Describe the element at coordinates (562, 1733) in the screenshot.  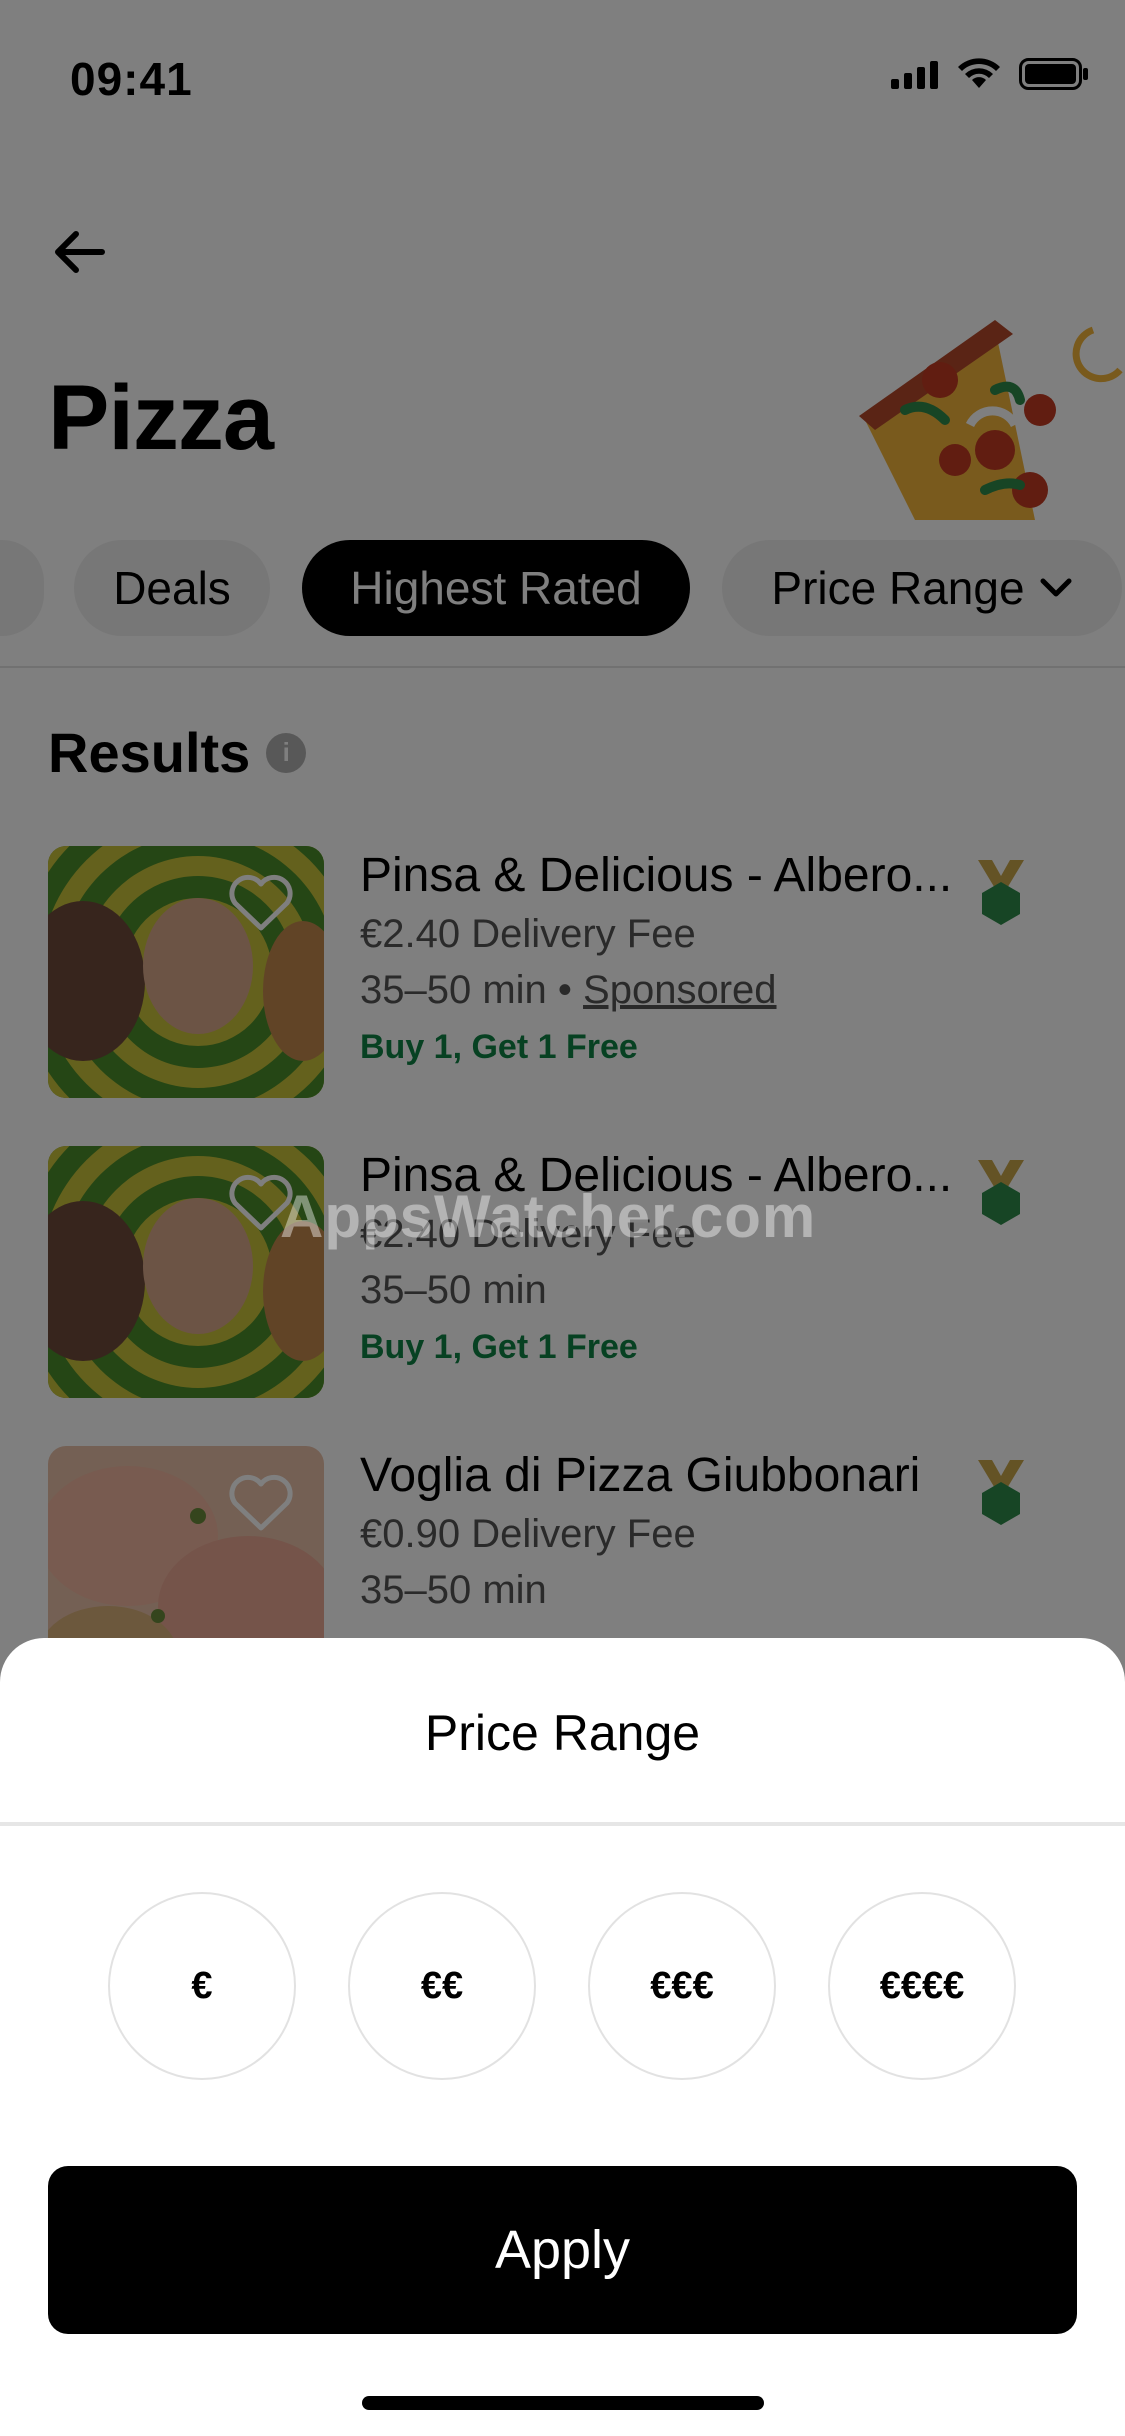
I see `sheet-title: Price Range` at that location.